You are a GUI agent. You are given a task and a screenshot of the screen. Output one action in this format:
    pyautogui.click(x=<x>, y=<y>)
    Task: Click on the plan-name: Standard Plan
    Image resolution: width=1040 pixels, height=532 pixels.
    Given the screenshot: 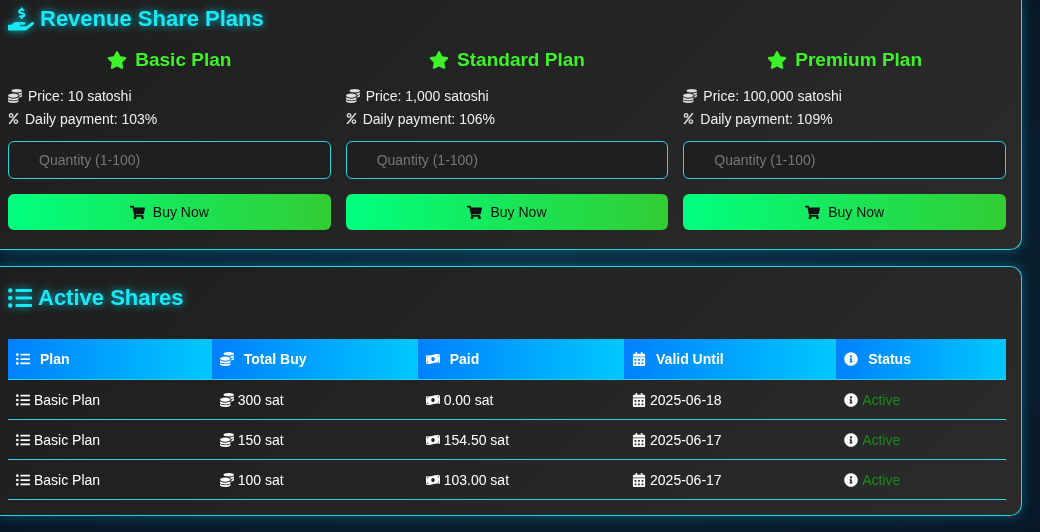 What is the action you would take?
    pyautogui.click(x=521, y=60)
    